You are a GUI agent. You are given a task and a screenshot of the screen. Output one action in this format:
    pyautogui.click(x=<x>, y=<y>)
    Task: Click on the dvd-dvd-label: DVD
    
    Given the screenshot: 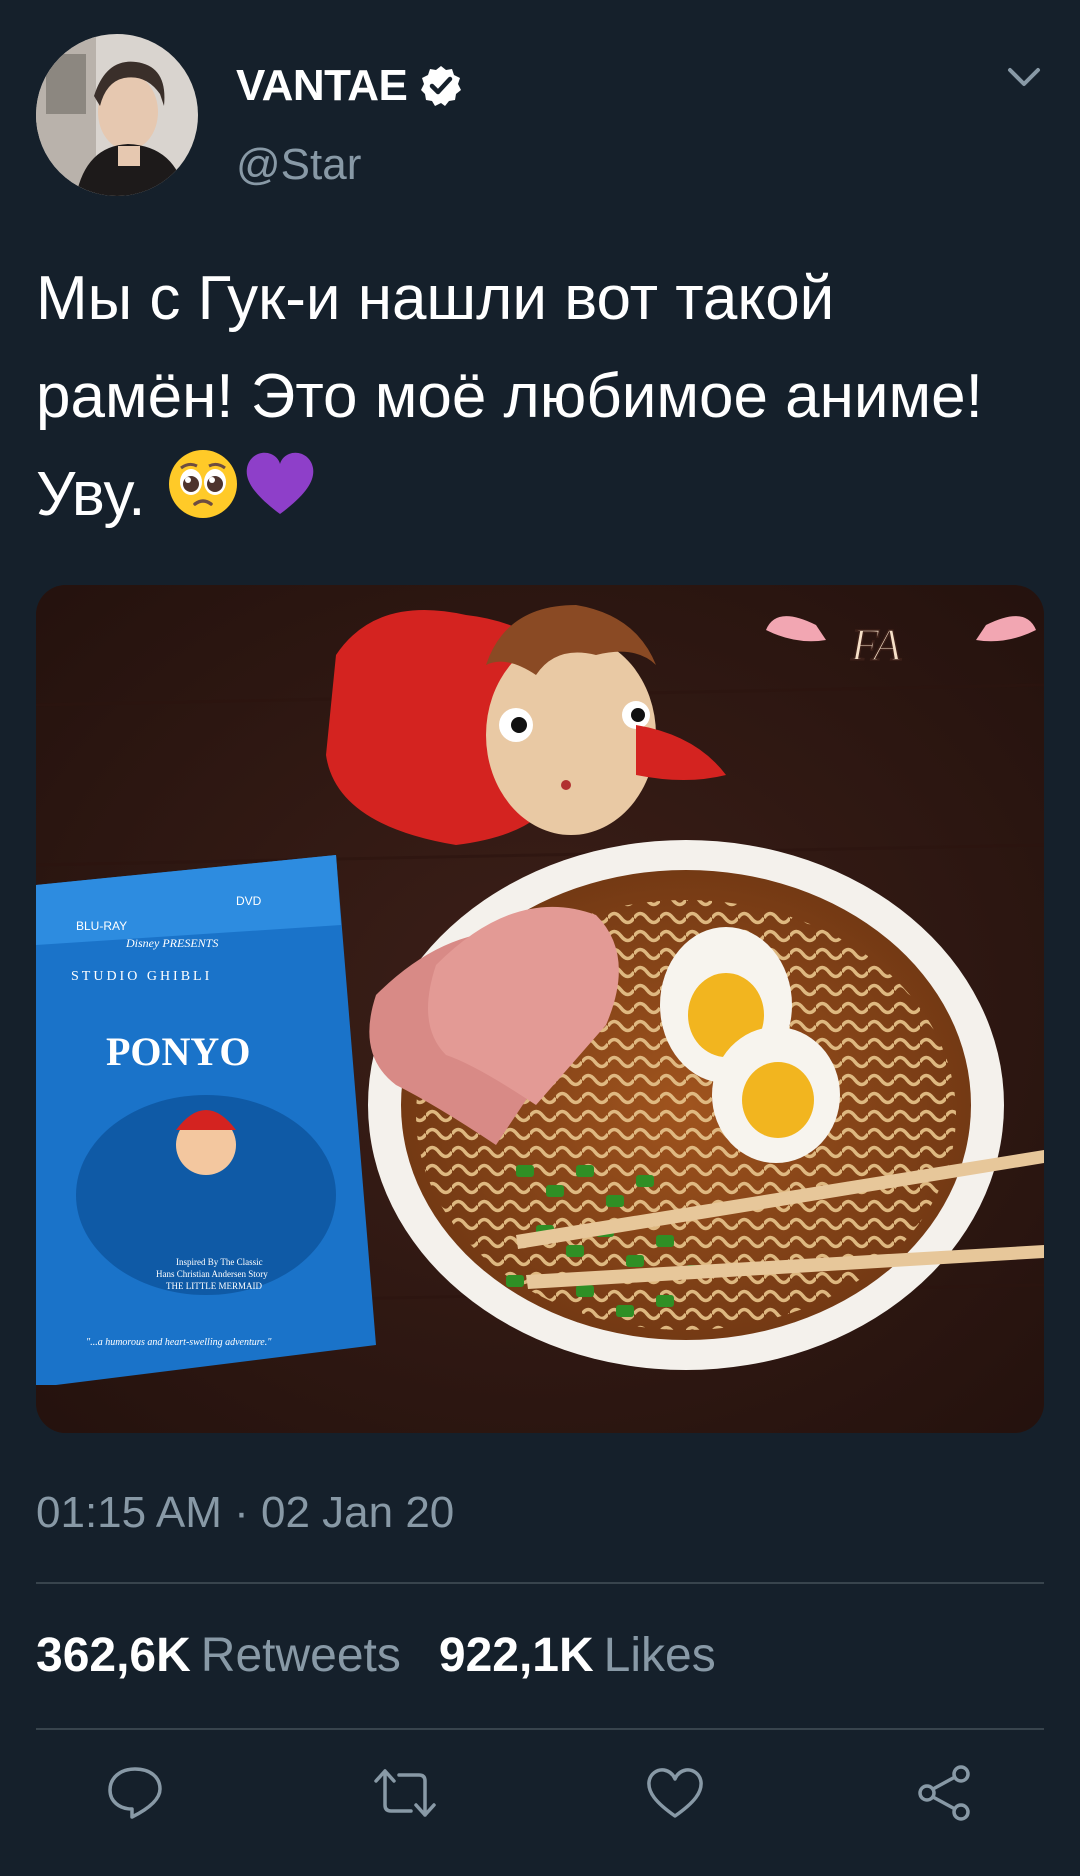 What is the action you would take?
    pyautogui.click(x=249, y=901)
    